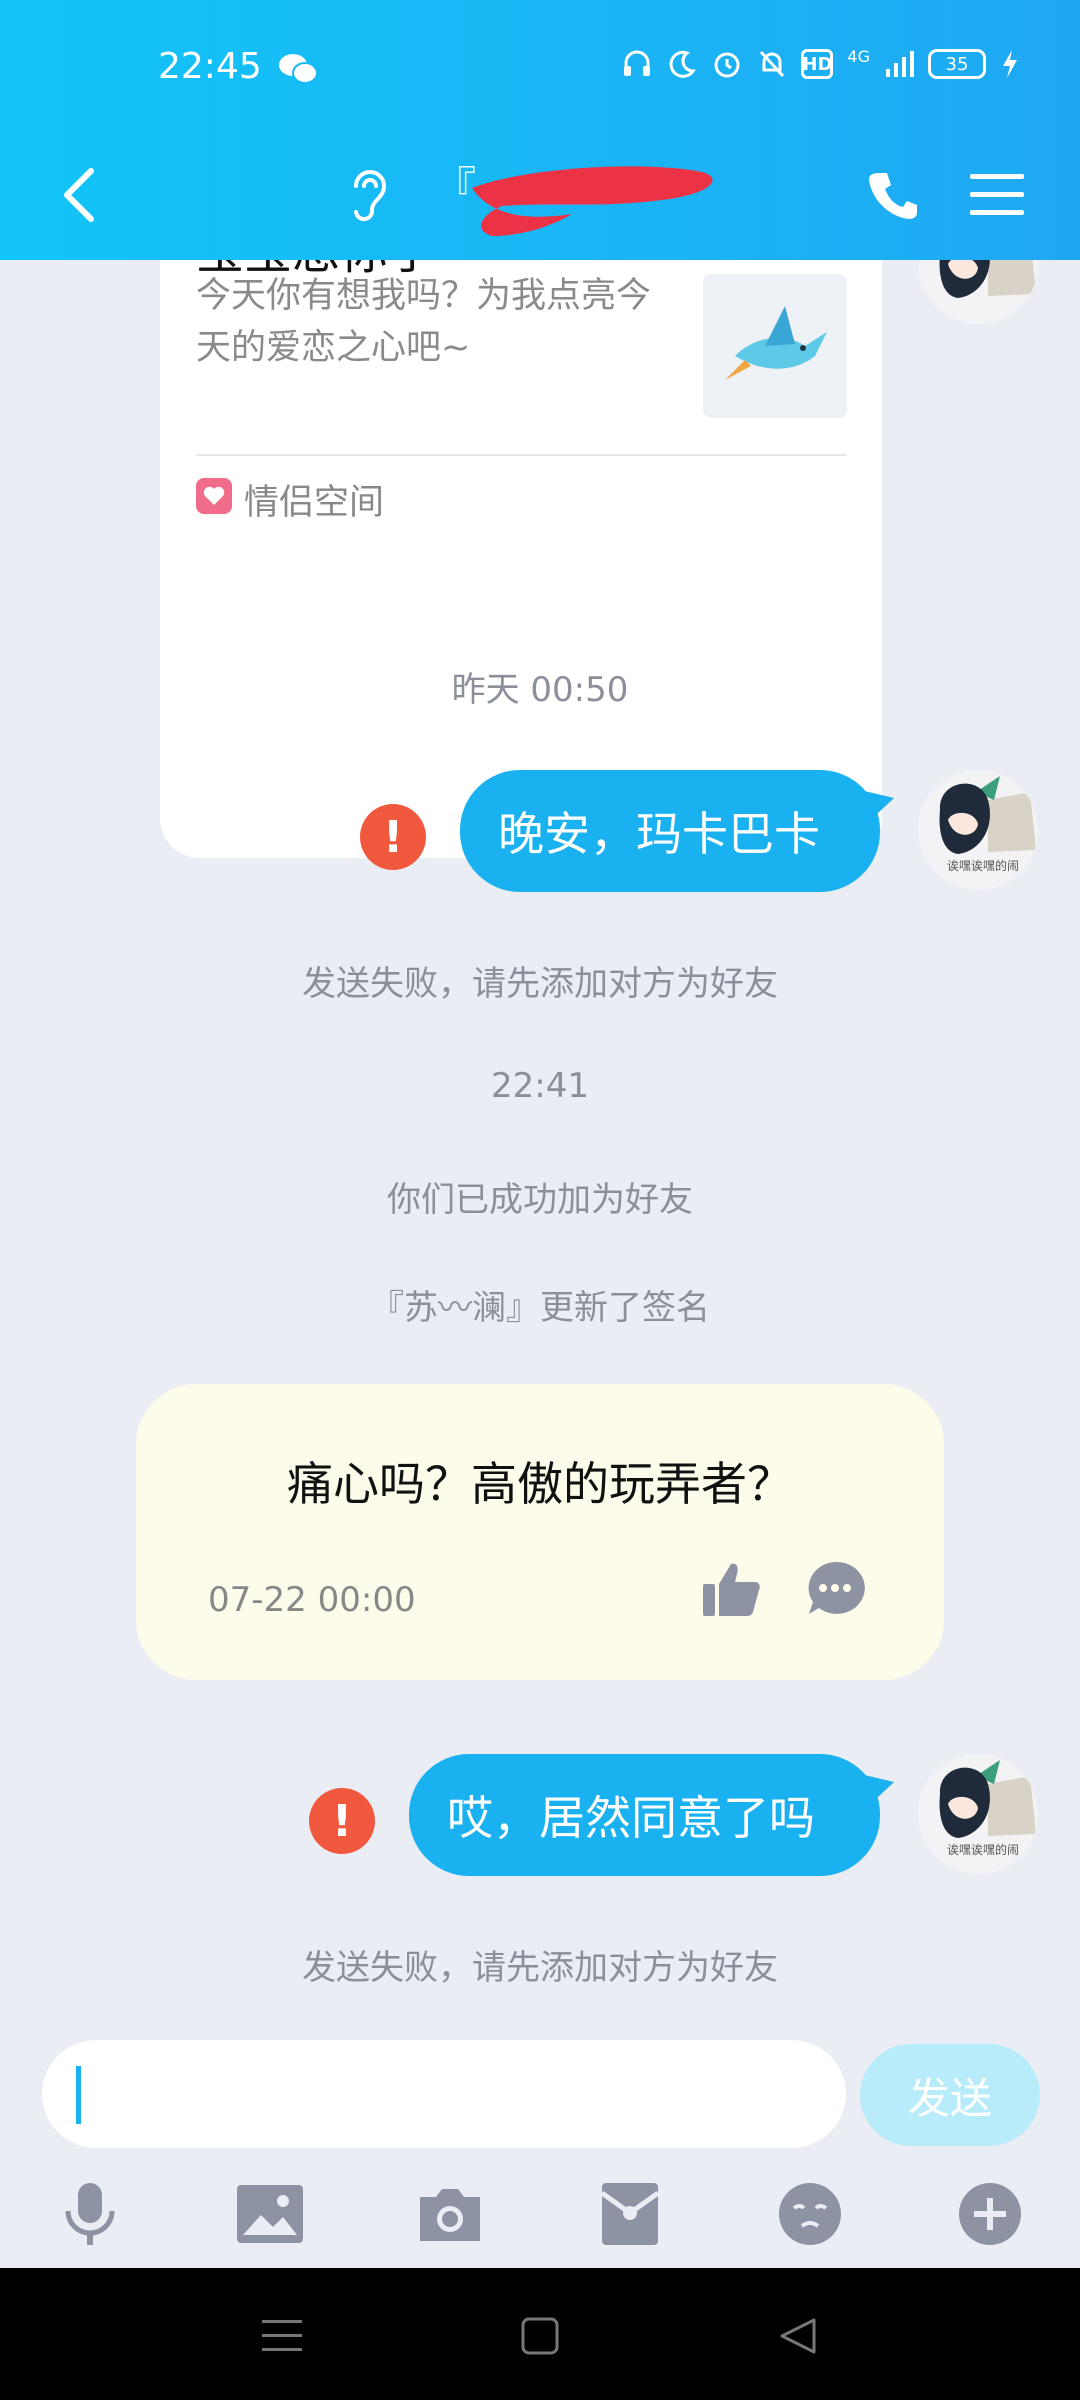  What do you see at coordinates (540, 1532) in the screenshot?
I see `signature-card: 痛心吗？高傲的玩弄者？ 07-22 00:00` at bounding box center [540, 1532].